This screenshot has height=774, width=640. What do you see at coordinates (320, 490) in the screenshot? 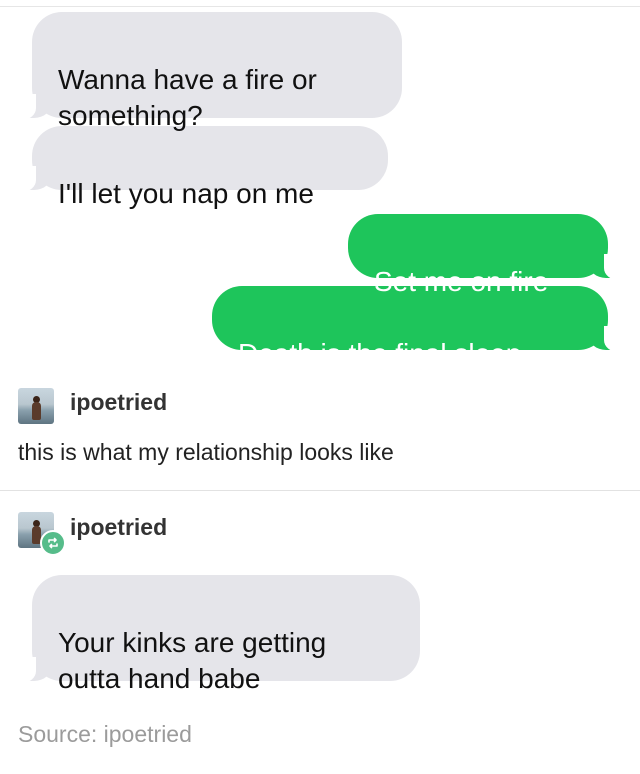
I see `post-divider` at bounding box center [320, 490].